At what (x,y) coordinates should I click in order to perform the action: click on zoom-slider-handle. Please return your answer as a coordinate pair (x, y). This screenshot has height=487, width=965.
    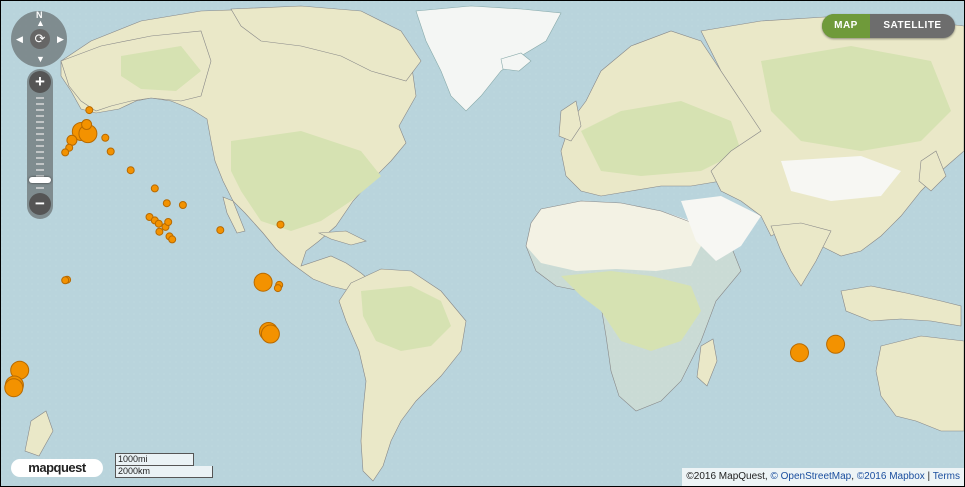
    Looking at the image, I should click on (40, 180).